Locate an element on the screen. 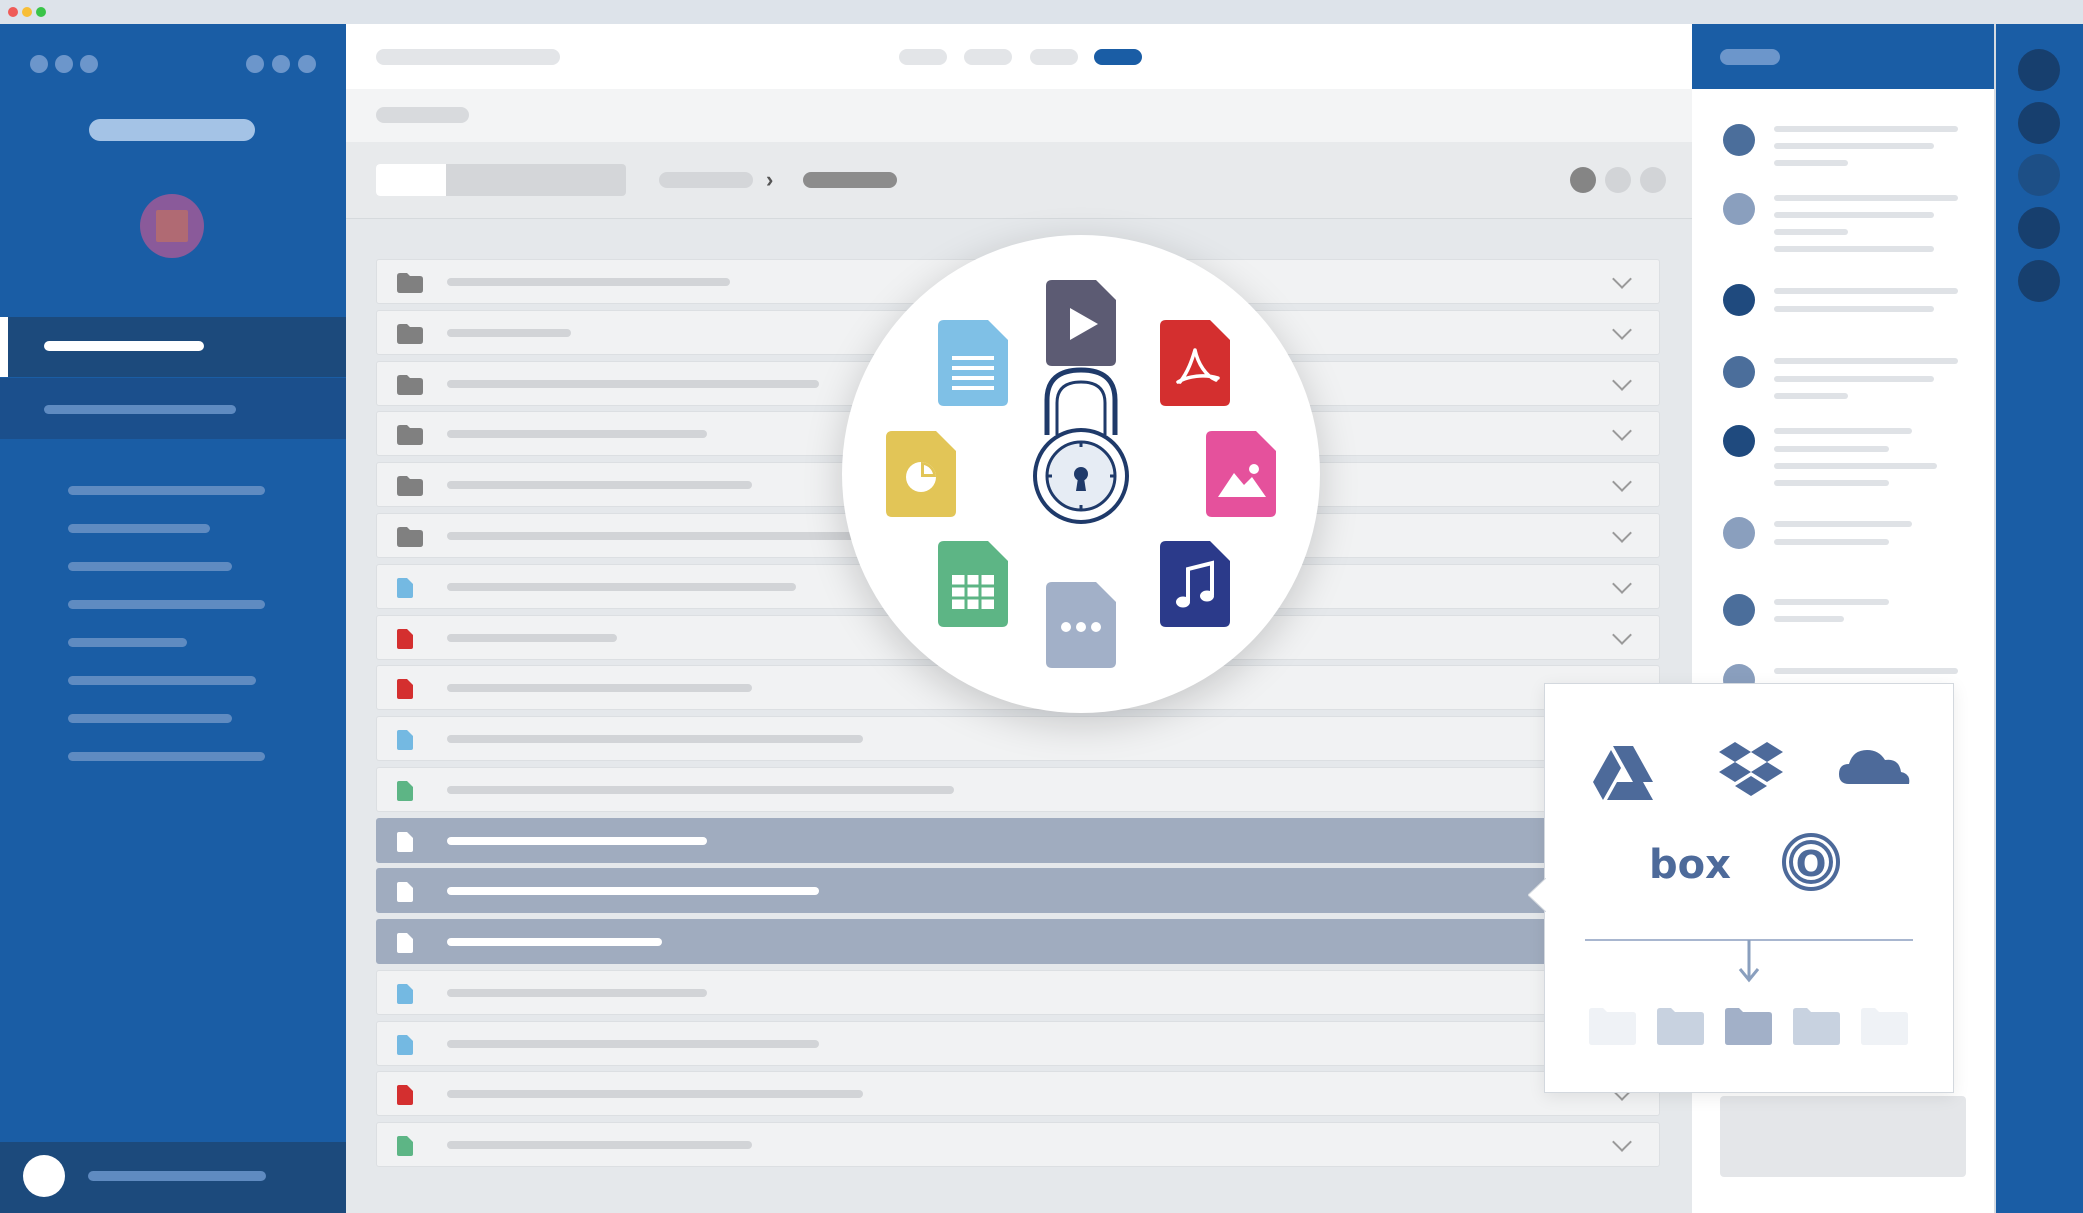  view-tab-active is located at coordinates (1118, 57).